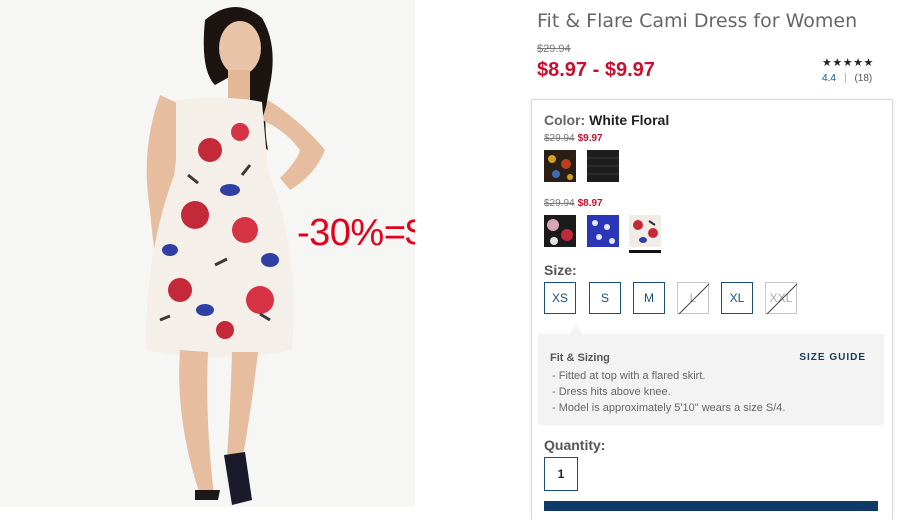 The width and height of the screenshot is (900, 520). I want to click on product-title: Fit & Flare Cami Dress for Women, so click(697, 21).